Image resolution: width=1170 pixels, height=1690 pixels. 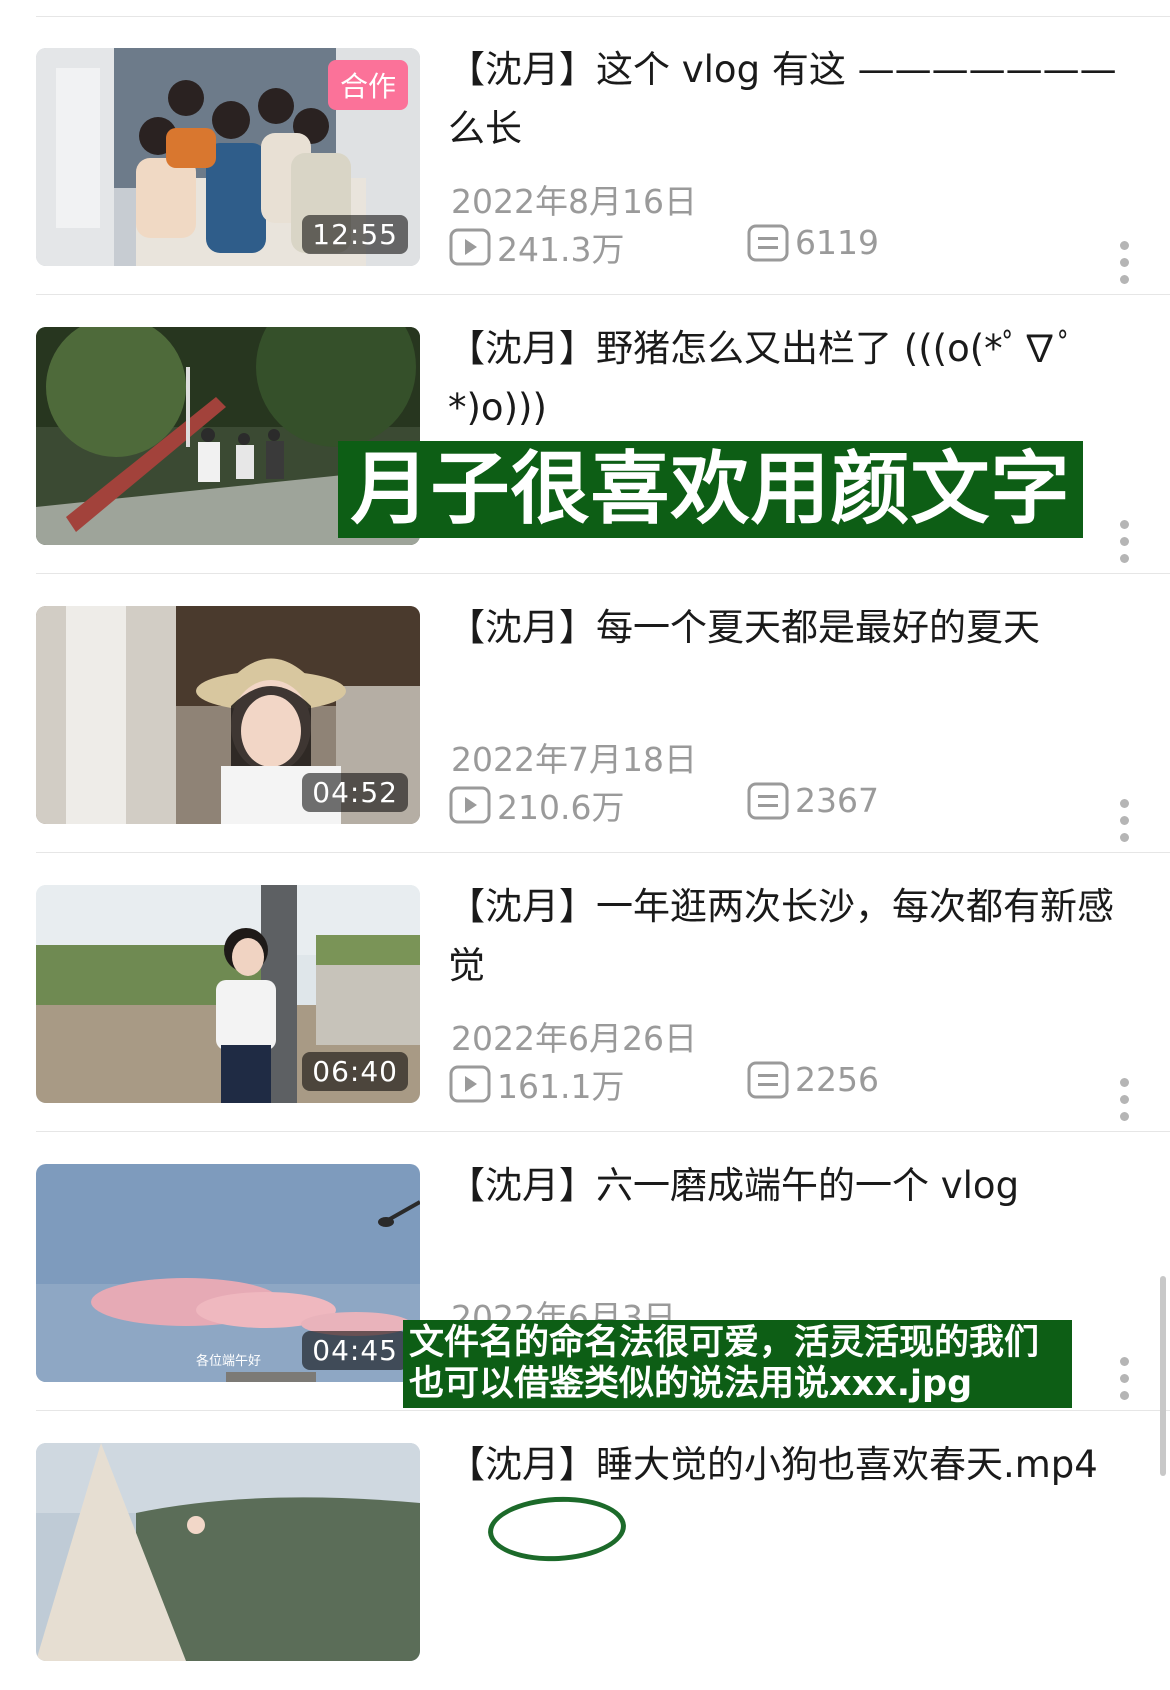 What do you see at coordinates (837, 800) in the screenshot?
I see `comment-count-value: 2367` at bounding box center [837, 800].